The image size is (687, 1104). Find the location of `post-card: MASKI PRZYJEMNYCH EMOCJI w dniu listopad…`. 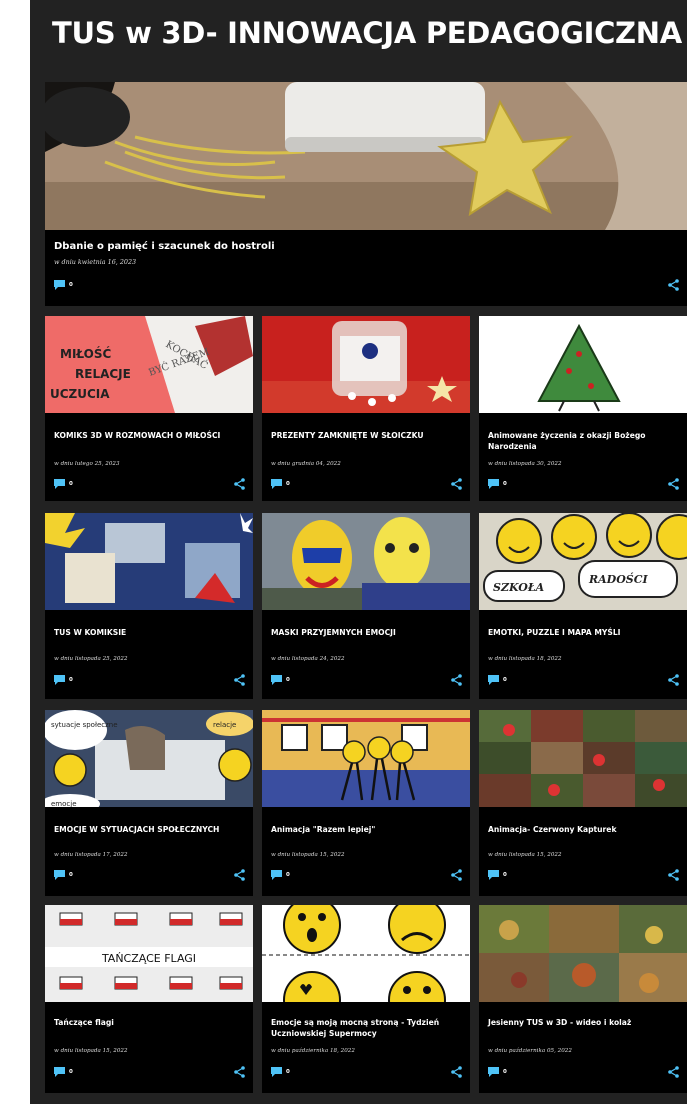

post-card: MASKI PRZYJEMNYCH EMOCJI w dniu listopad… is located at coordinates (366, 606).